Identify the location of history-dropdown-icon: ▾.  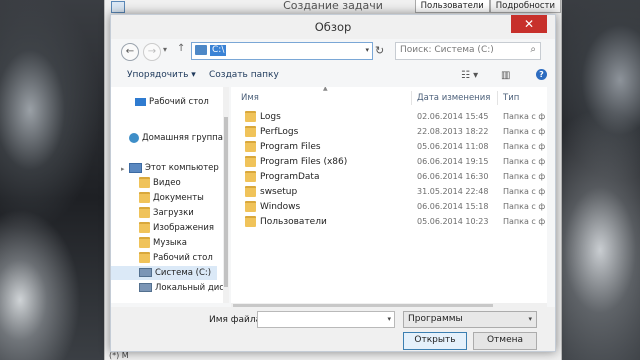
(165, 49).